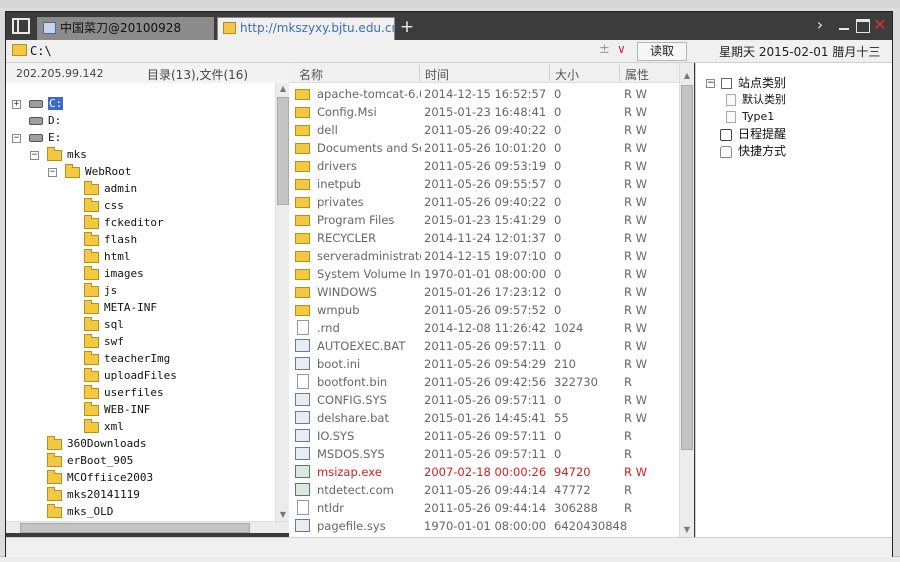 The width and height of the screenshot is (900, 562). What do you see at coordinates (756, 99) in the screenshot?
I see `category-node: 默认类别` at bounding box center [756, 99].